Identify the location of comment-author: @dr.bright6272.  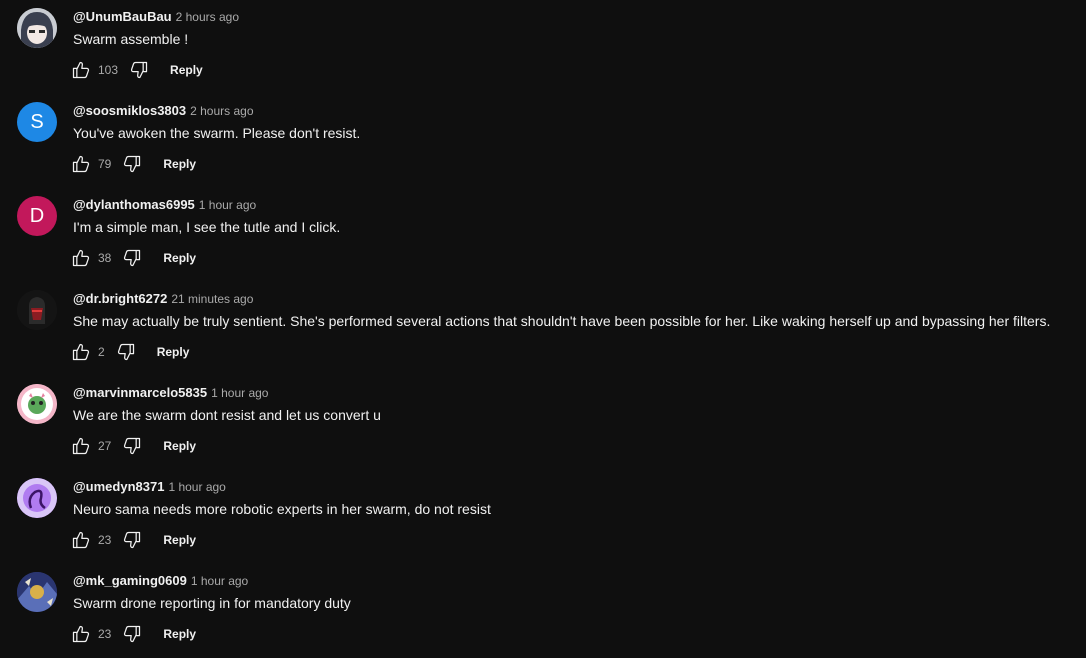
(120, 298).